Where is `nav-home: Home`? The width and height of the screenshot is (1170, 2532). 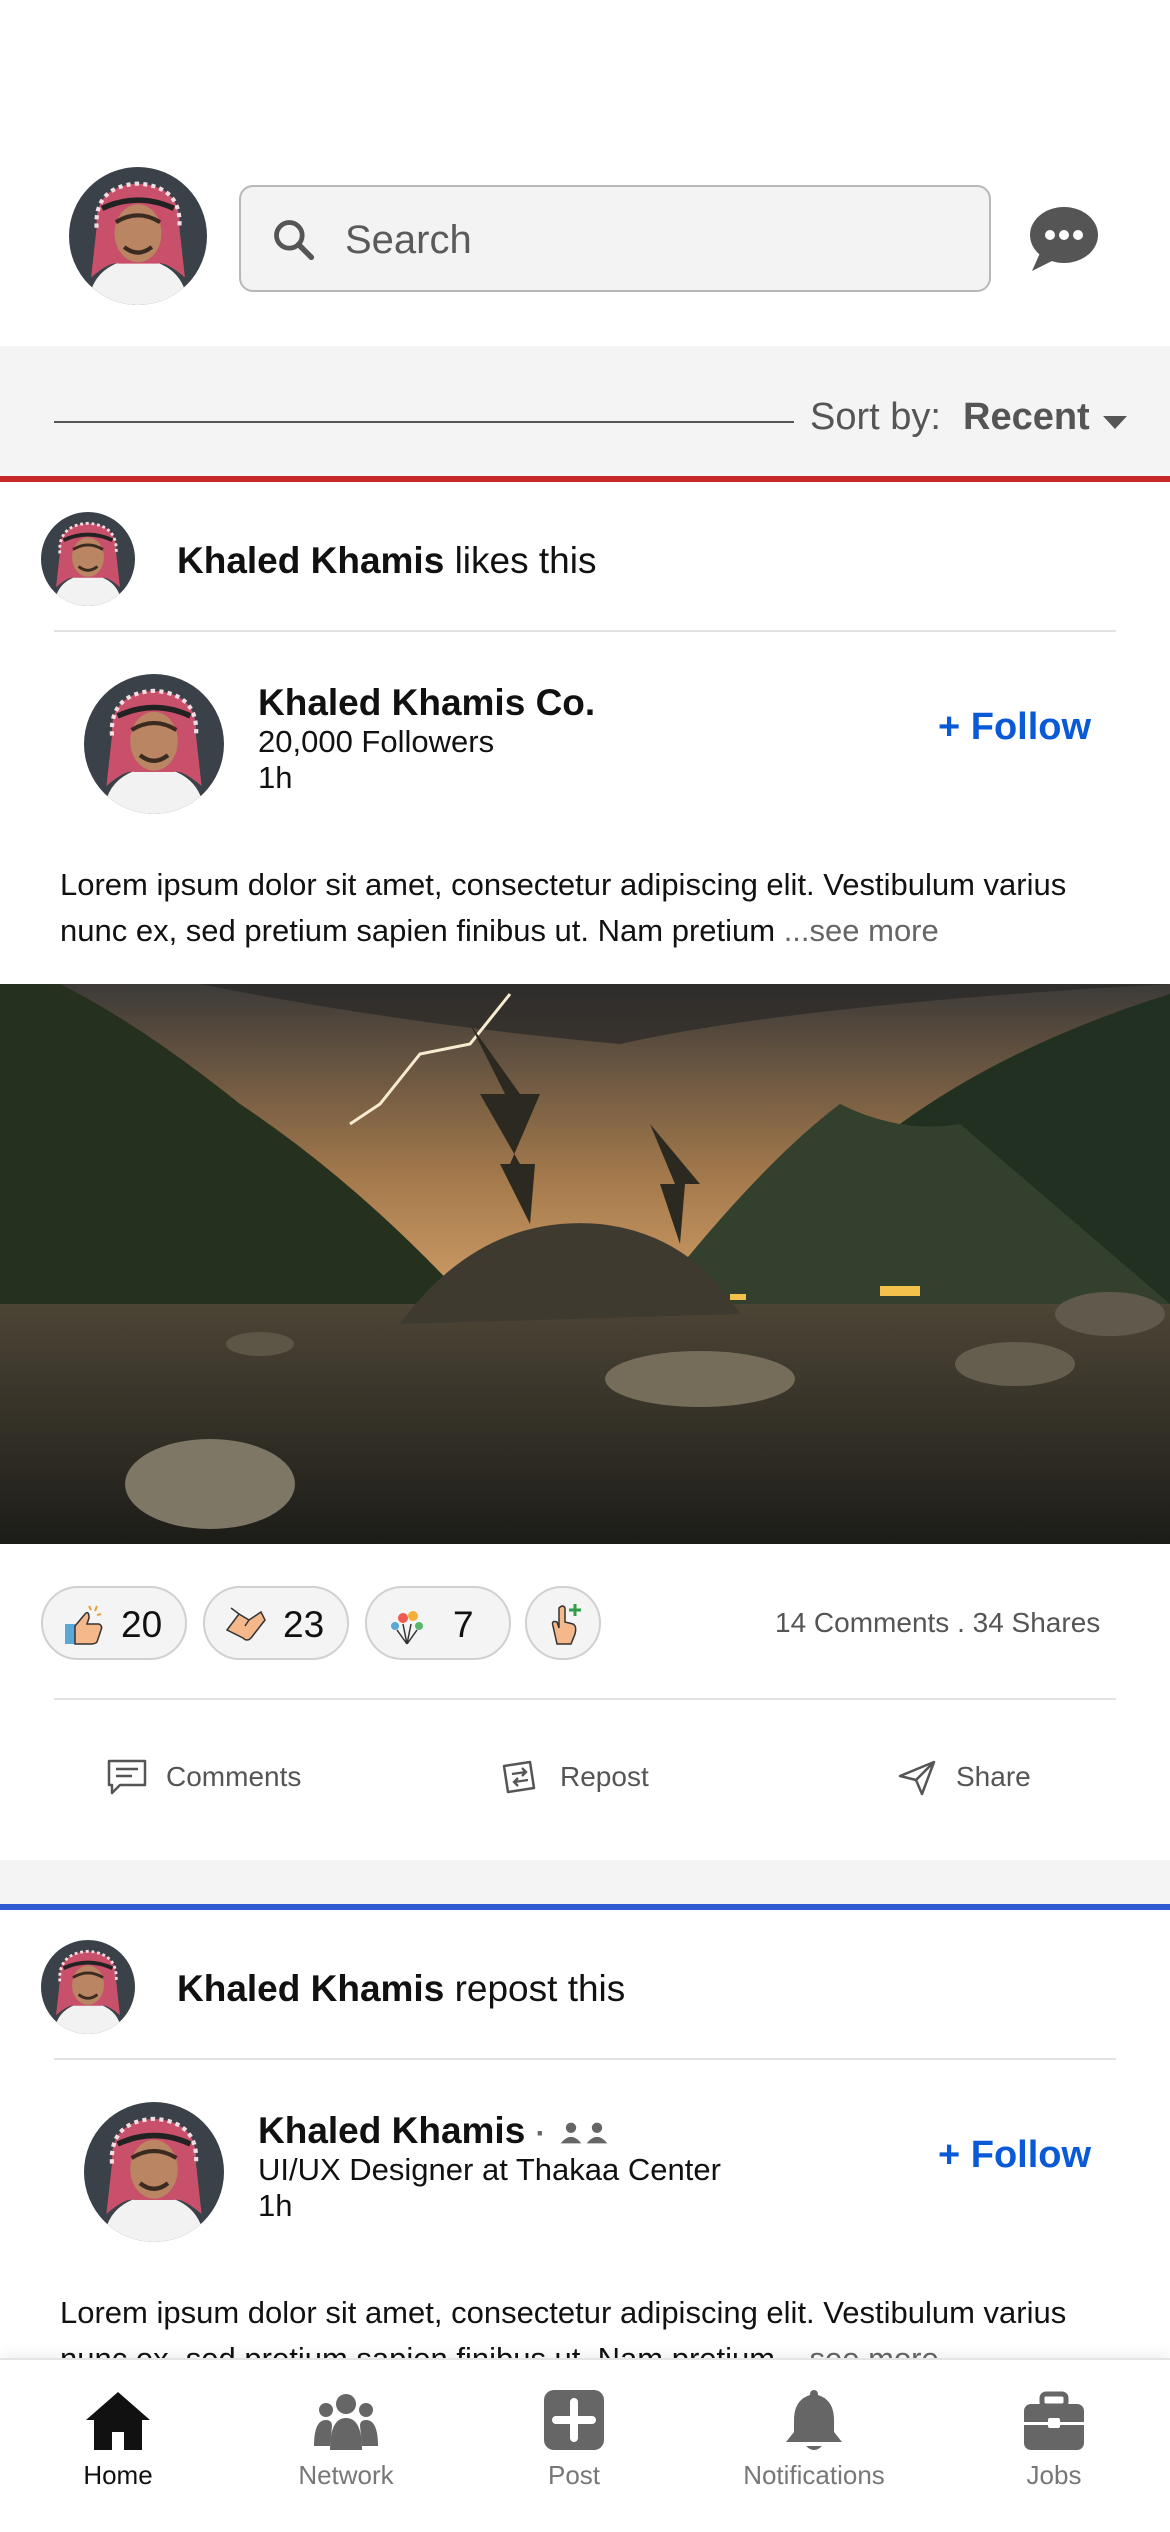
nav-home: Home is located at coordinates (118, 2439).